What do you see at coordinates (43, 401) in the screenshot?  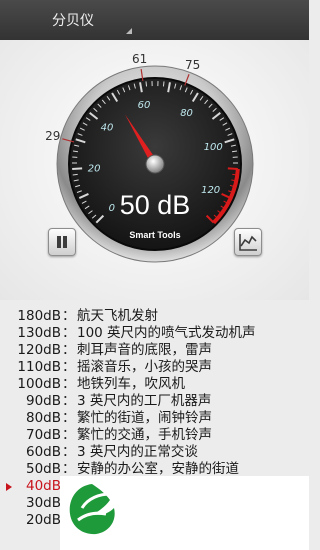 I see `reference-level: 90dB` at bounding box center [43, 401].